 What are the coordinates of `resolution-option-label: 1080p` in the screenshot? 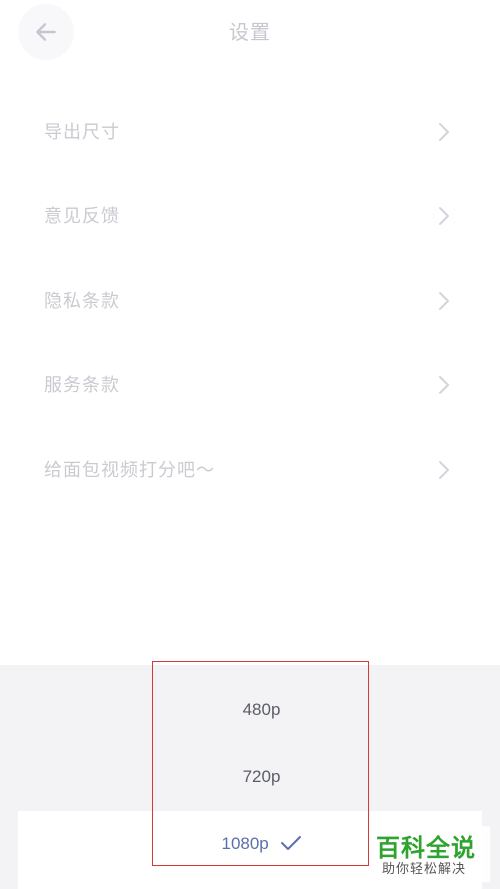 It's located at (245, 843).